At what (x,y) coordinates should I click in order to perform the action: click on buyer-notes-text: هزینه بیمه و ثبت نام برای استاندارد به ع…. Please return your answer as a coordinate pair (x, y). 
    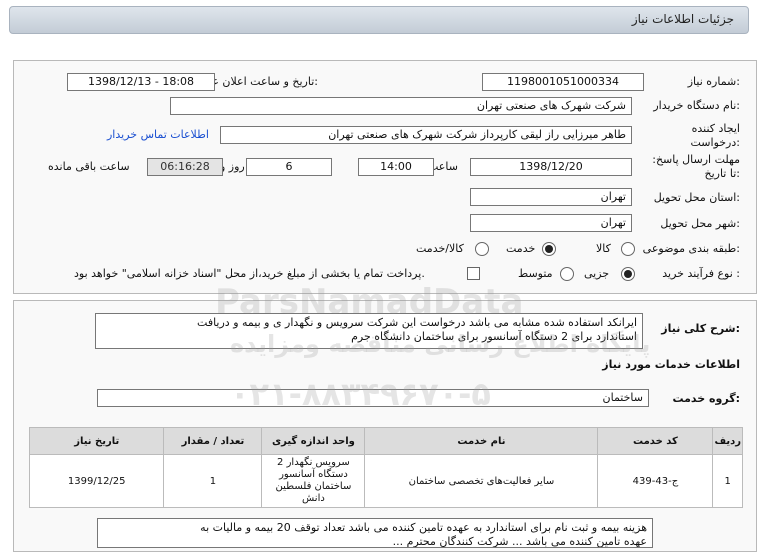
    Looking at the image, I should click on (375, 533).